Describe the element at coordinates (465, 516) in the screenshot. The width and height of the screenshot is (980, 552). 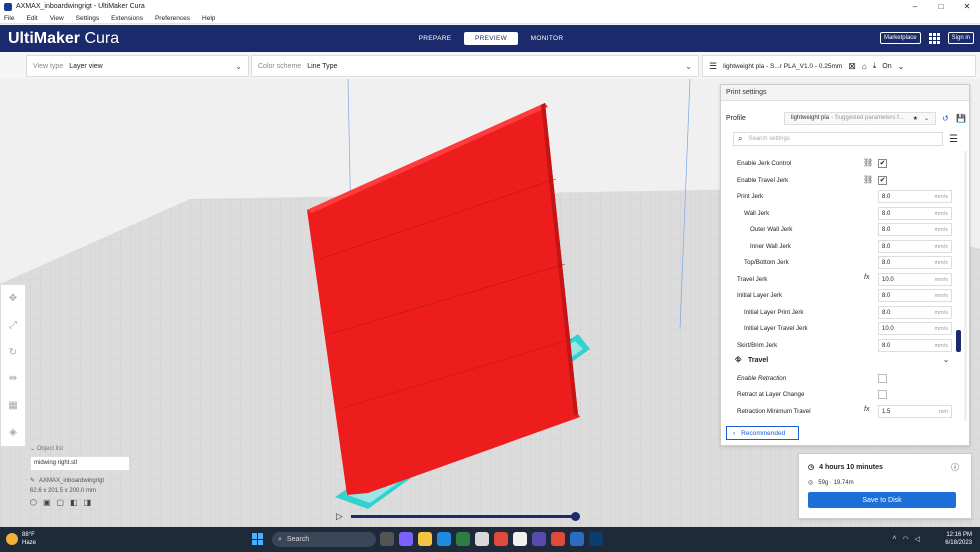
I see `slider-track` at that location.